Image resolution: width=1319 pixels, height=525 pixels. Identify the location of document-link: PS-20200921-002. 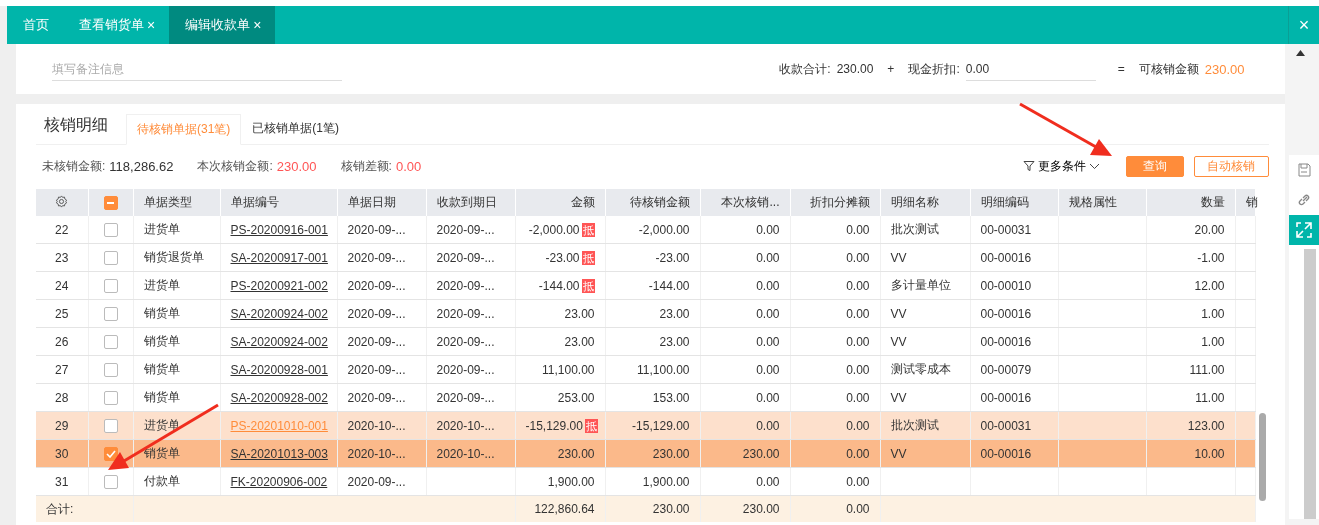
(279, 285).